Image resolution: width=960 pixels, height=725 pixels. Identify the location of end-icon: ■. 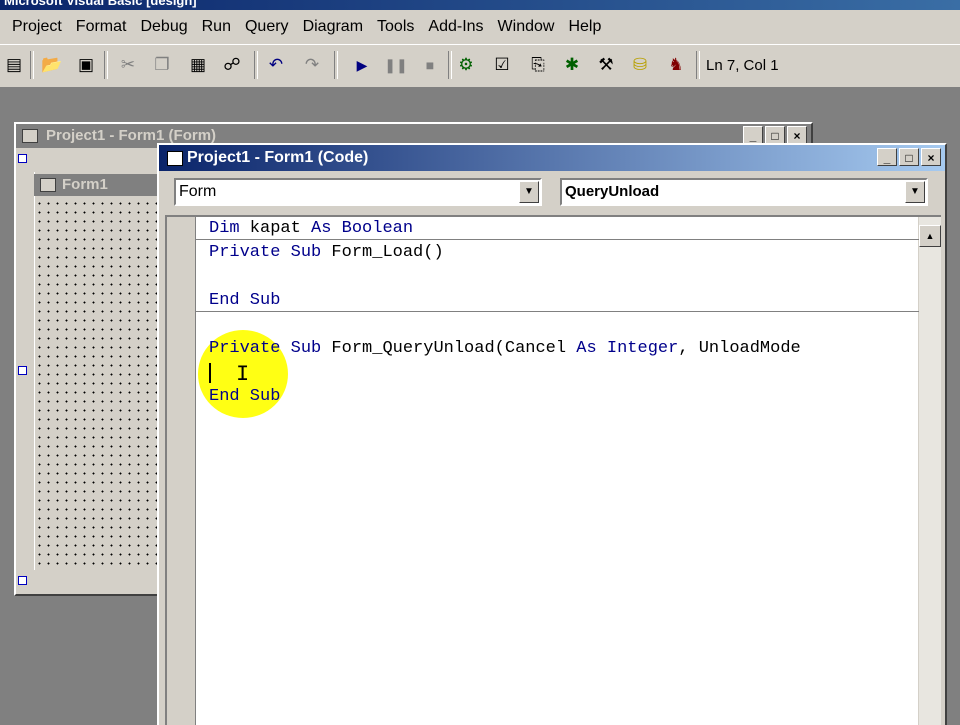
(430, 65).